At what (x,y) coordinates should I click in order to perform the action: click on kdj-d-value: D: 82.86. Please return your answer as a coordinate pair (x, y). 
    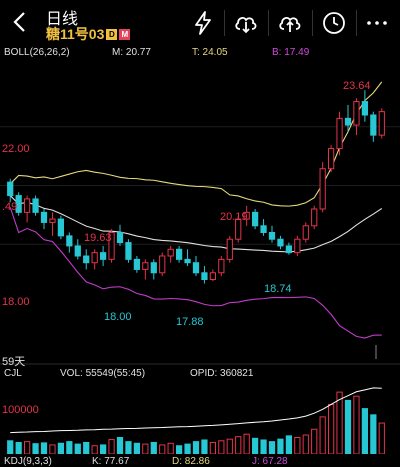
    Looking at the image, I should click on (191, 461).